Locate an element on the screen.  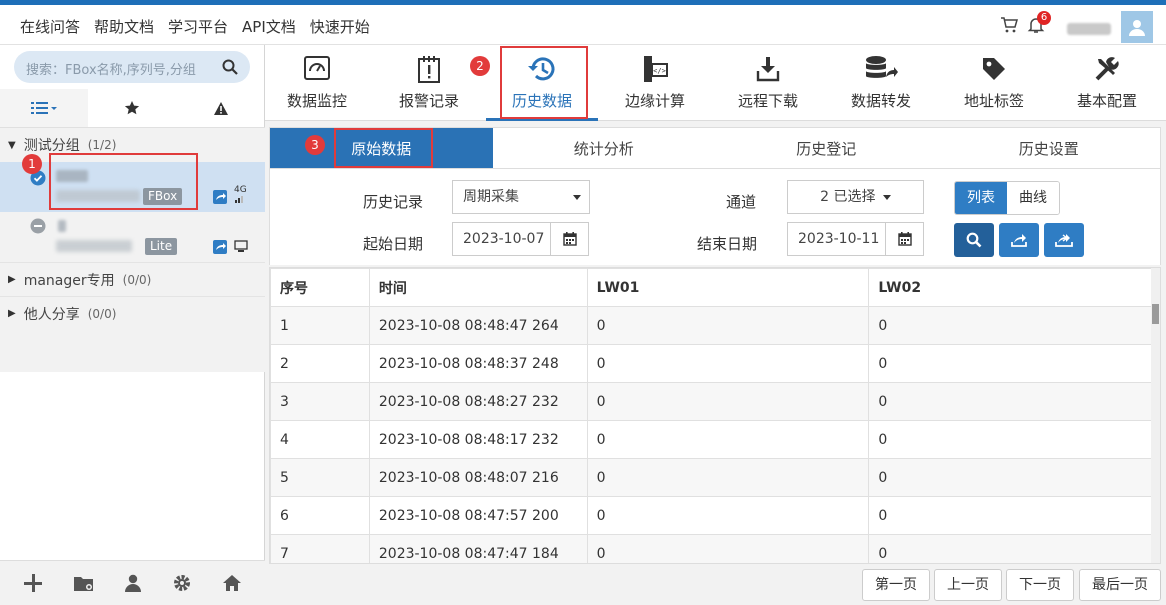
username-blurred is located at coordinates (1089, 29).